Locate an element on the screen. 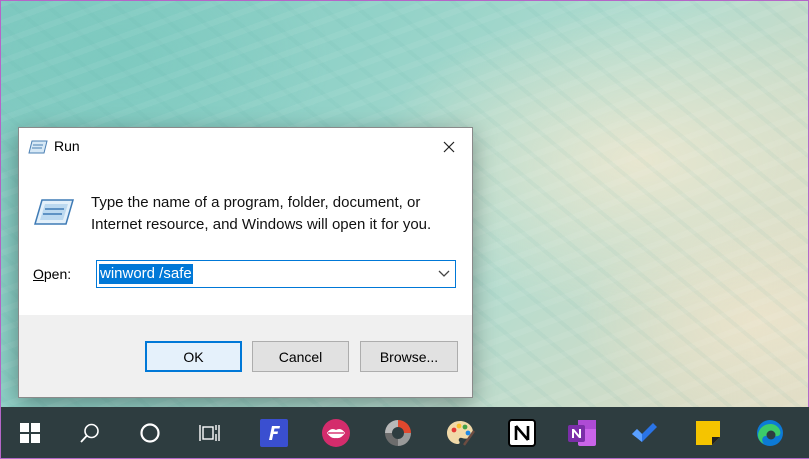  taskbar-photoscape is located at coordinates (398, 432).